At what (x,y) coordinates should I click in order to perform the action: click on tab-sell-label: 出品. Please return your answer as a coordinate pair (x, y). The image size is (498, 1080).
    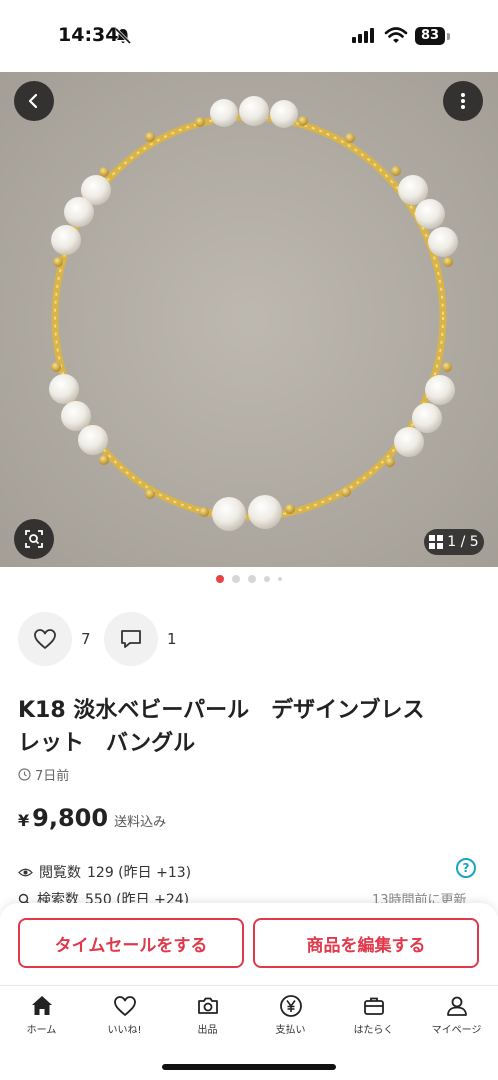
    Looking at the image, I should click on (207, 1030).